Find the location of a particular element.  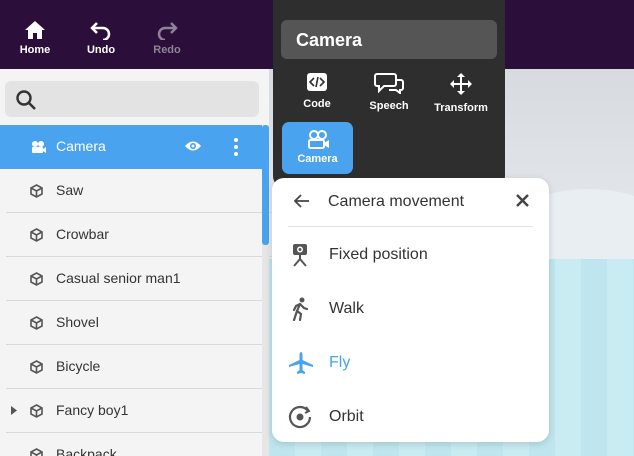

list-item-bicycle: Bicycle is located at coordinates (142, 367).